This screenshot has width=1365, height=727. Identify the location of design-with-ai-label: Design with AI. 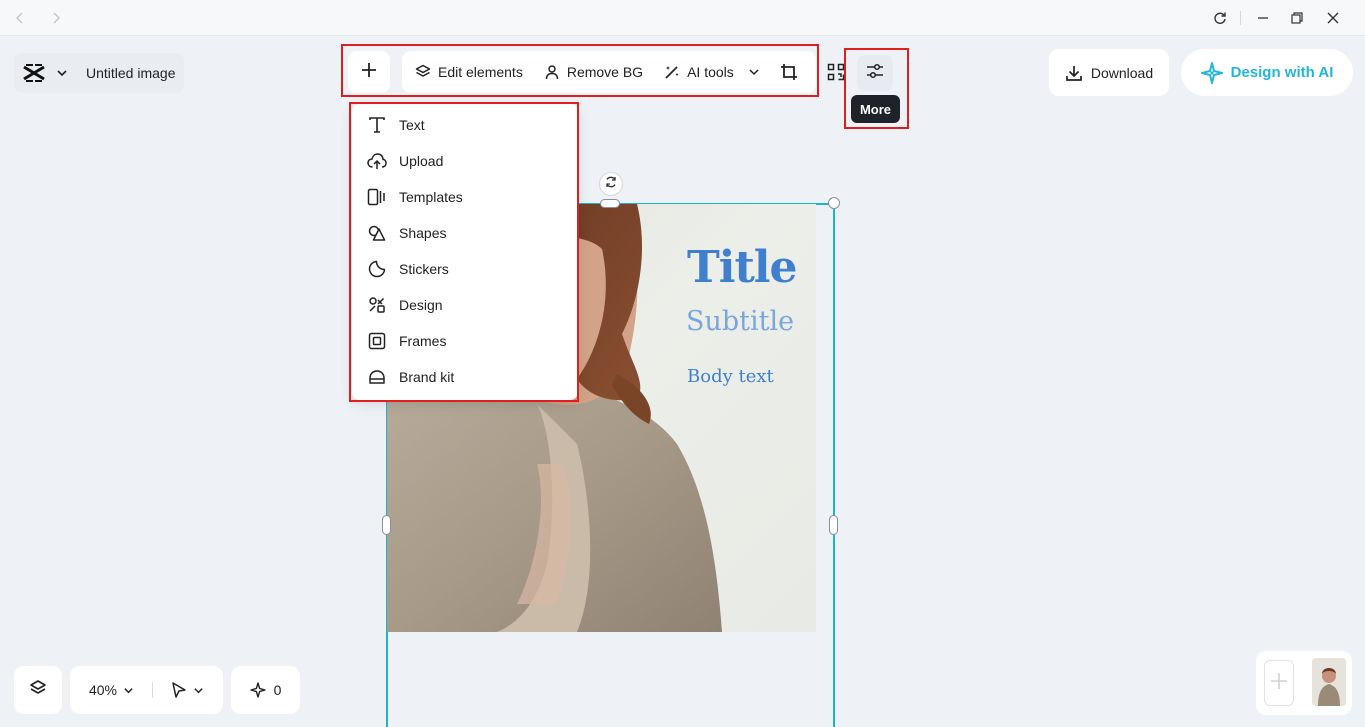
(1282, 72).